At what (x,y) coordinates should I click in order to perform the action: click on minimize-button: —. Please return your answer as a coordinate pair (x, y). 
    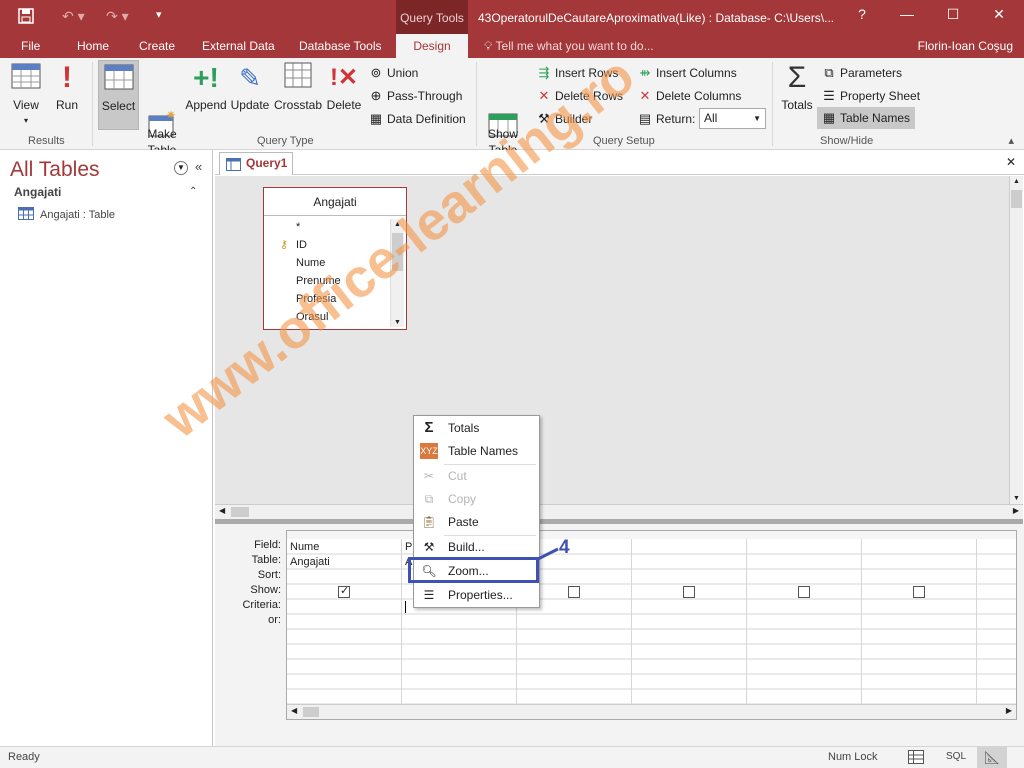
    Looking at the image, I should click on (907, 14).